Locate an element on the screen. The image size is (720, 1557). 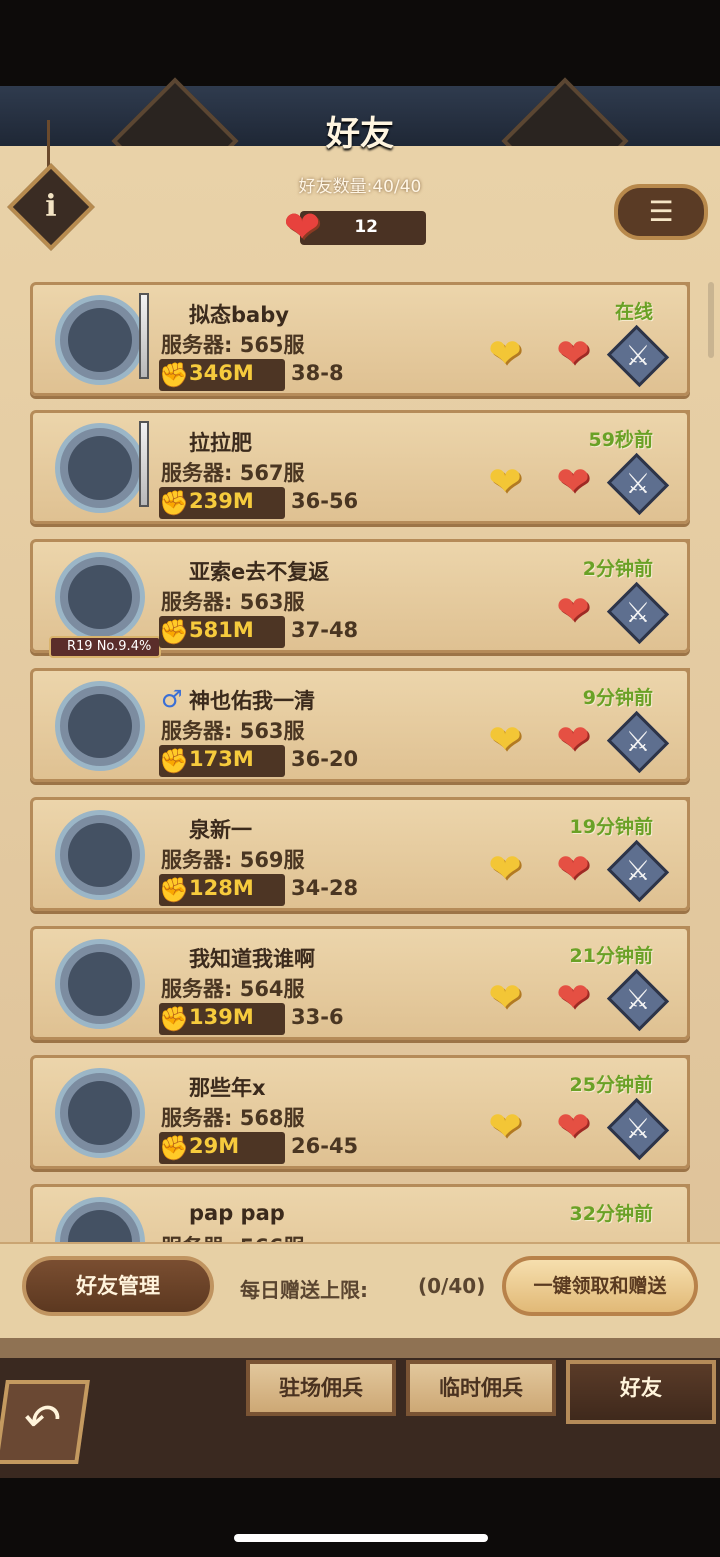
friend-name: 拟态baby is located at coordinates (239, 315).